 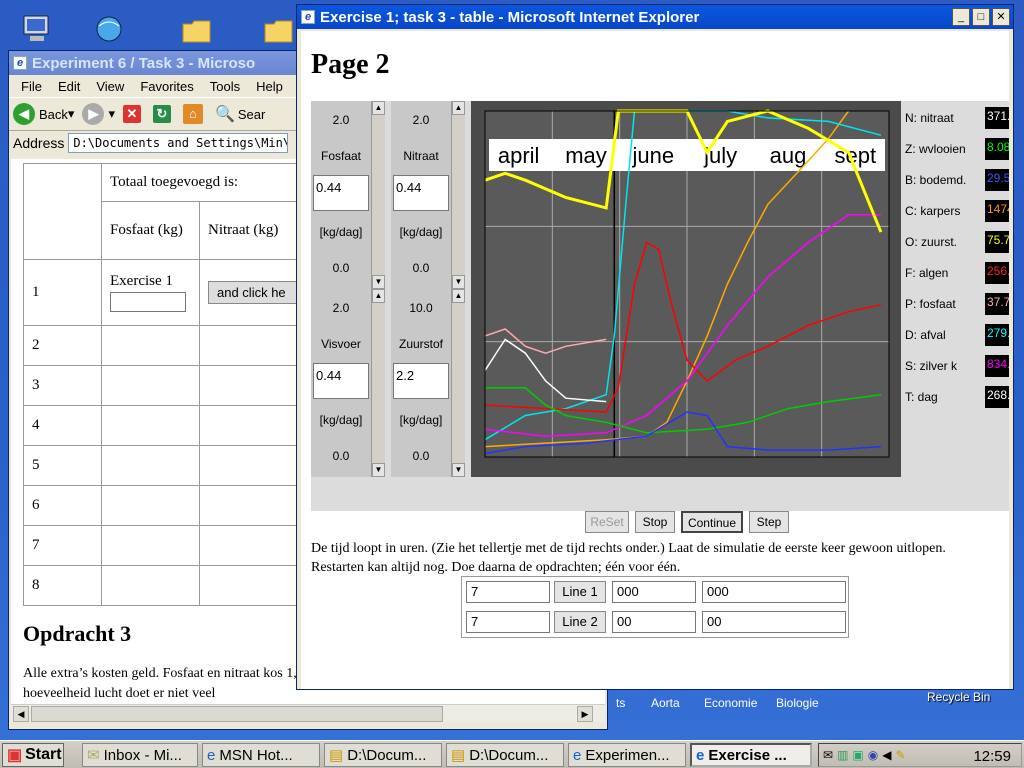 I want to click on desktop-link-biologie: Biologie, so click(x=797, y=703).